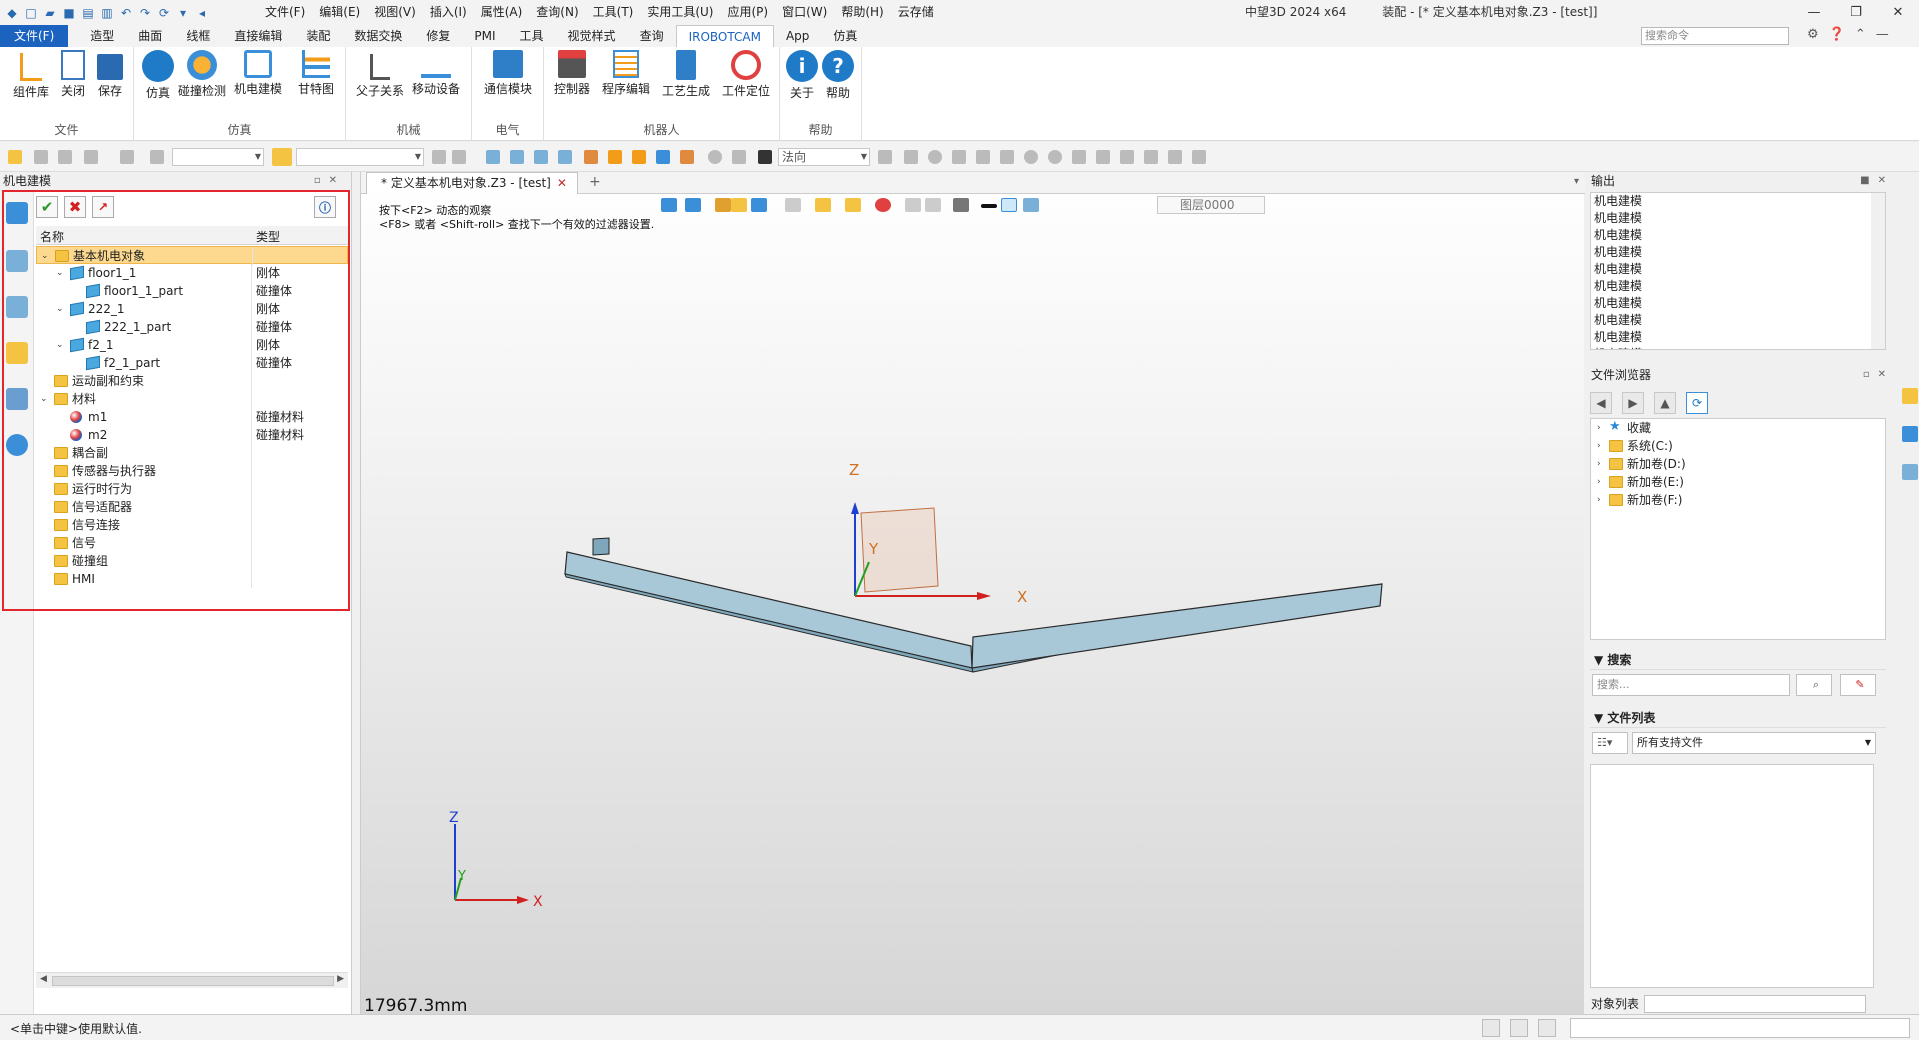 This screenshot has width=1919, height=1040. Describe the element at coordinates (318, 36) in the screenshot. I see `tab-assembly: 装配` at that location.